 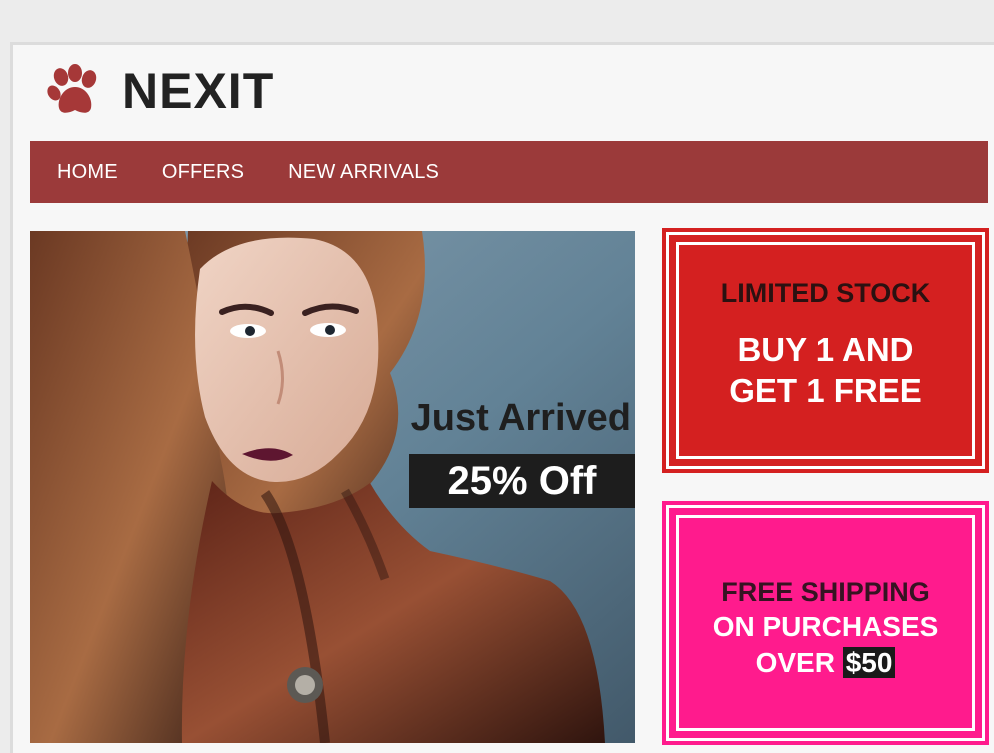 I want to click on site-logo: NEXIT, so click(x=159, y=91).